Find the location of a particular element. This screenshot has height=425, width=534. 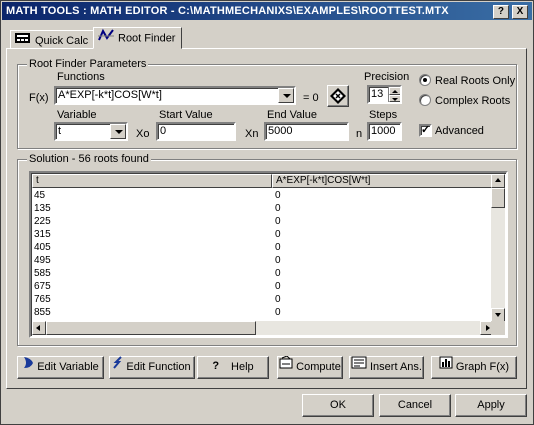

horizontal-scrollbar is located at coordinates (263, 328).